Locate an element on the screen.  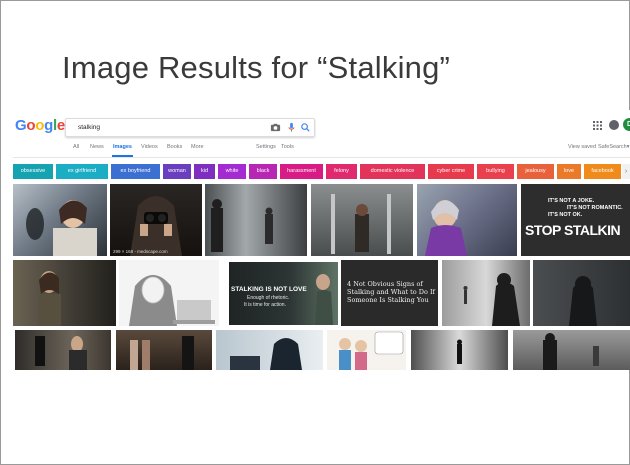
related-chip-felony: felony is located at coordinates (341, 171).